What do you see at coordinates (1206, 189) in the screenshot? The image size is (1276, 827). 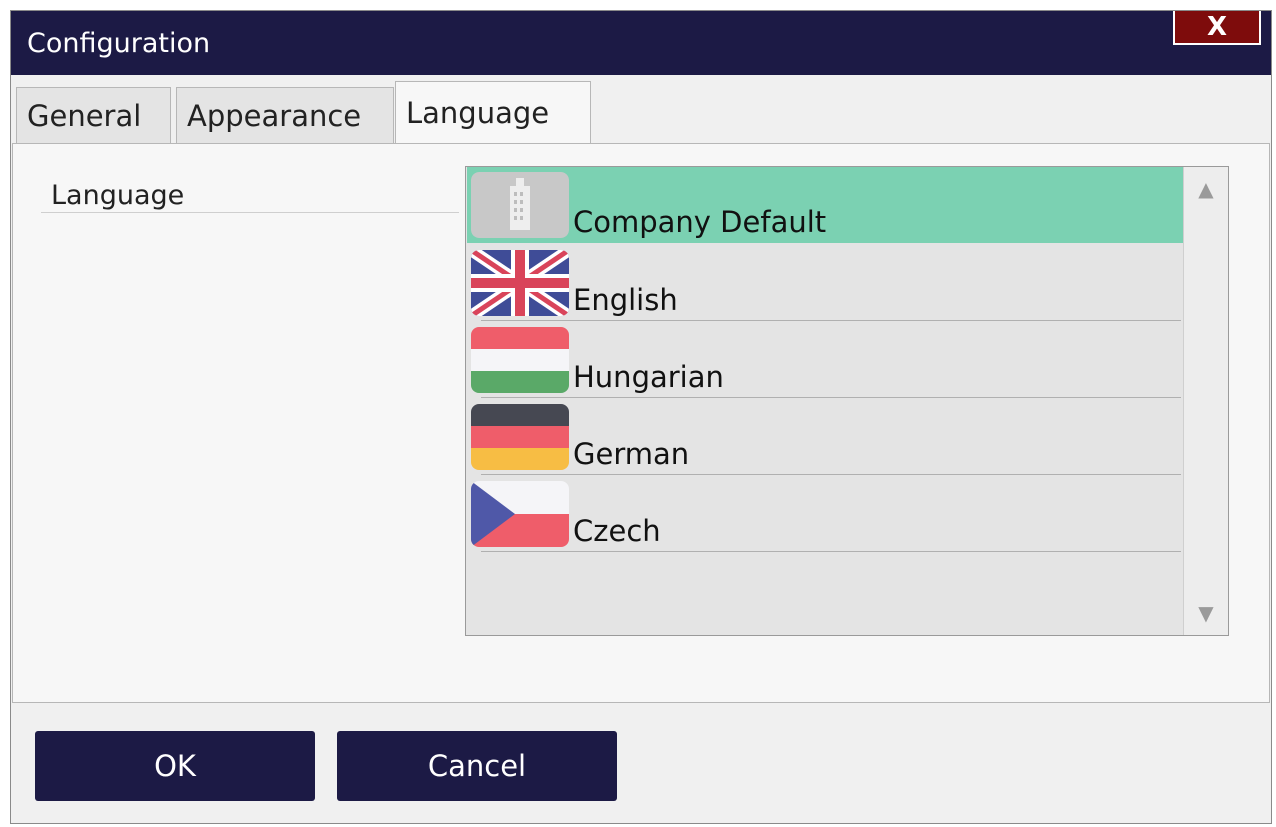 I see `scroll-up-arrow-icon: ▲` at bounding box center [1206, 189].